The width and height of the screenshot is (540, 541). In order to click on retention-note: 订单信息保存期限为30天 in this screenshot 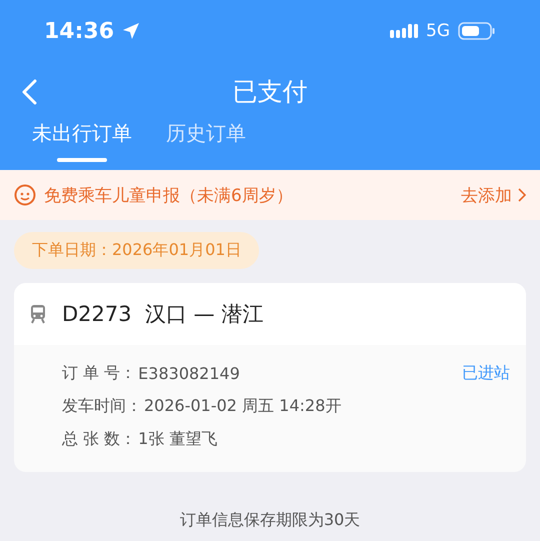, I will do `click(270, 519)`.